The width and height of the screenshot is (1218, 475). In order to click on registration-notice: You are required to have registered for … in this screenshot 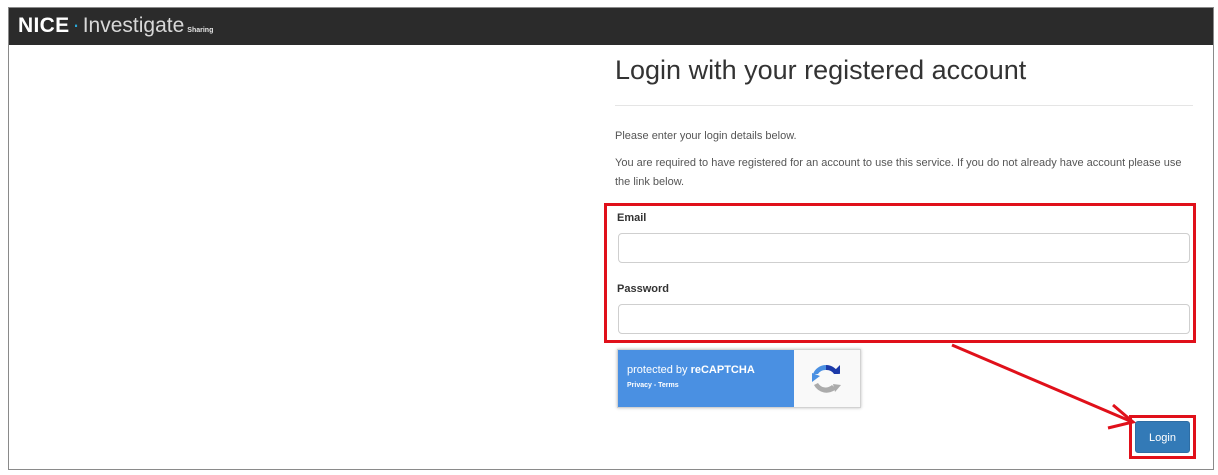, I will do `click(898, 172)`.